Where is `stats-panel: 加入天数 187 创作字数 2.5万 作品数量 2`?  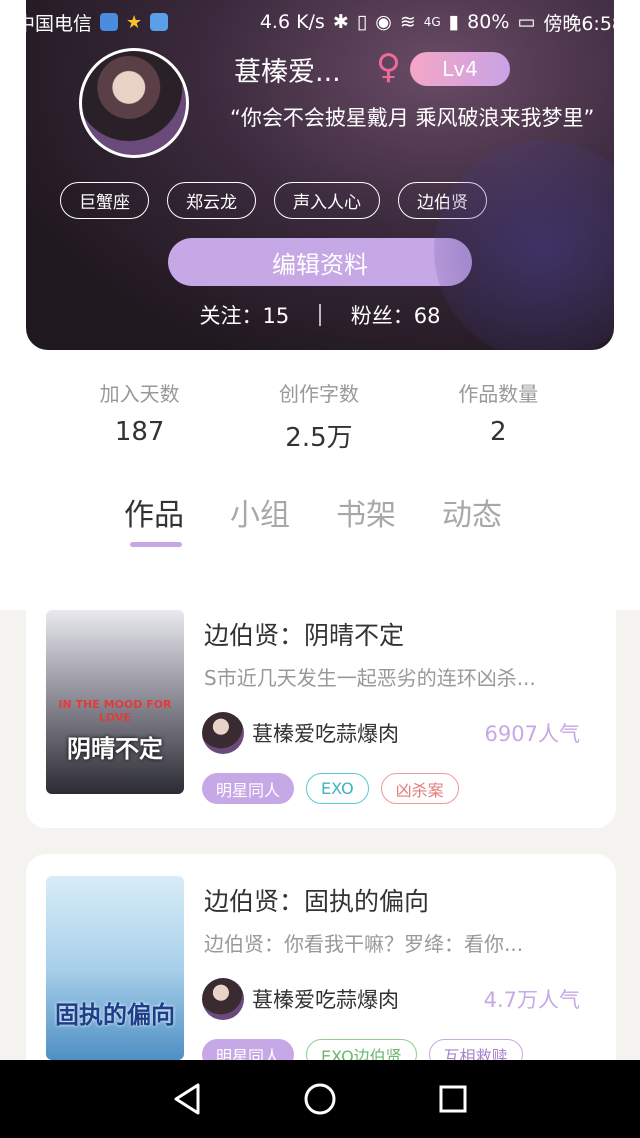 stats-panel: 加入天数 187 创作字数 2.5万 作品数量 2 is located at coordinates (319, 411).